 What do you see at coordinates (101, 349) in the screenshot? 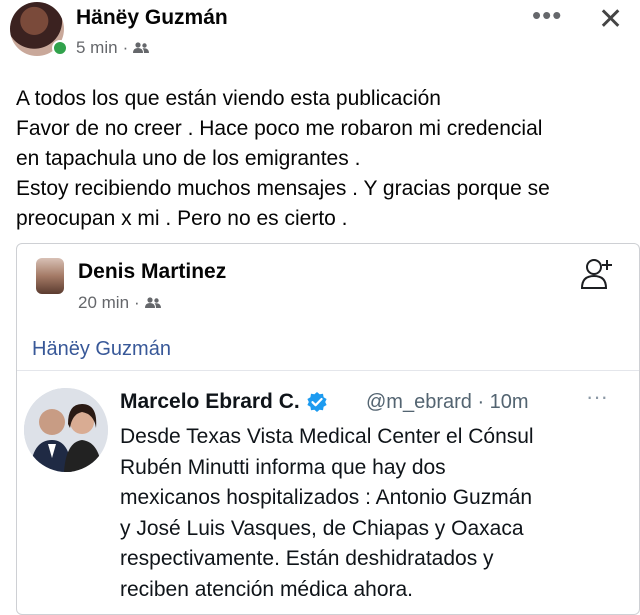
I see `tagged-user-link: Hänëy Guzmán` at bounding box center [101, 349].